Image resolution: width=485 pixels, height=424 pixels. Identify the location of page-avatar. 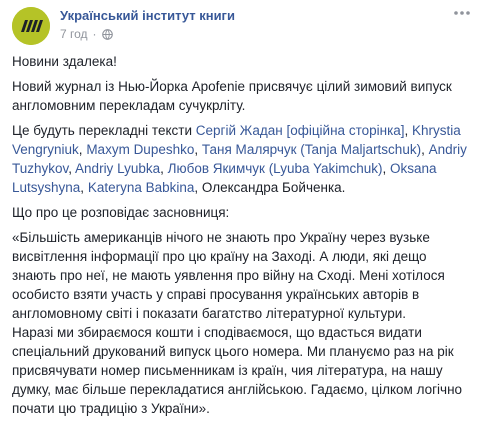
(31, 26).